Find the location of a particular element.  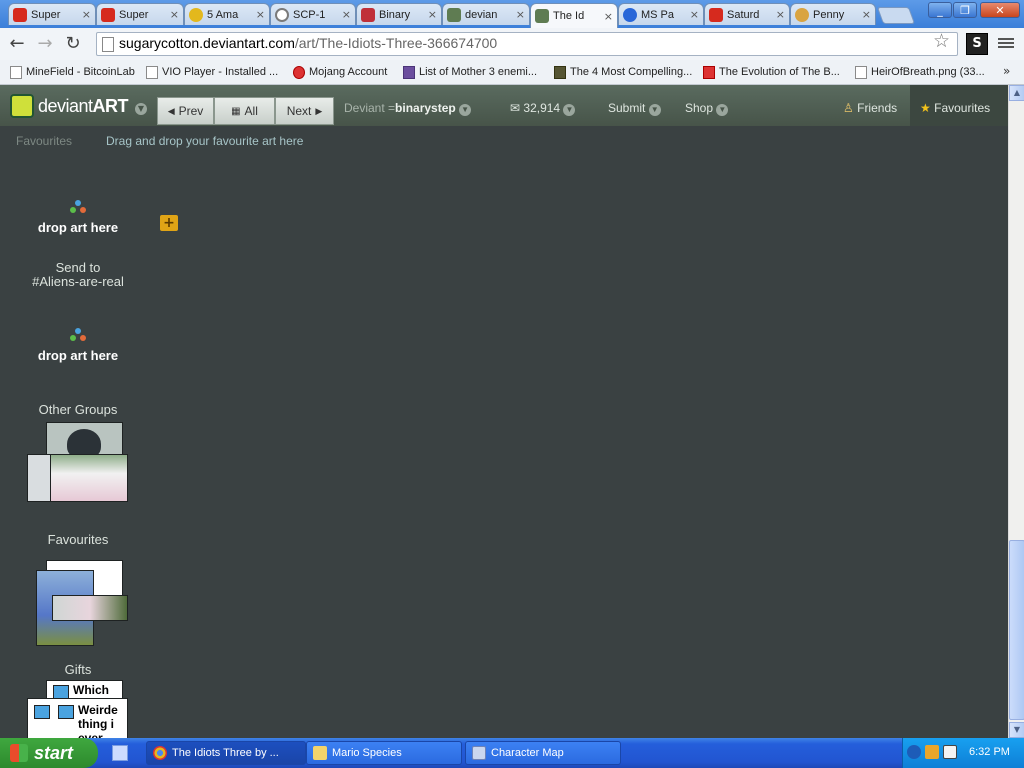

browser-tab-4: SCP-1 × is located at coordinates (313, 14).